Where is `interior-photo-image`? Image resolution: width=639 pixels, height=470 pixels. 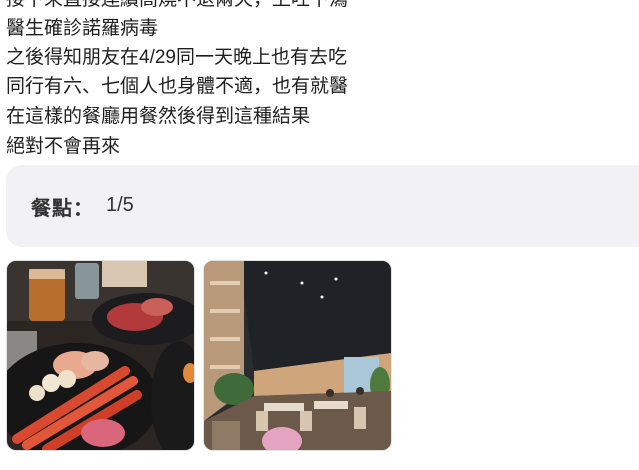
interior-photo-image is located at coordinates (297, 355).